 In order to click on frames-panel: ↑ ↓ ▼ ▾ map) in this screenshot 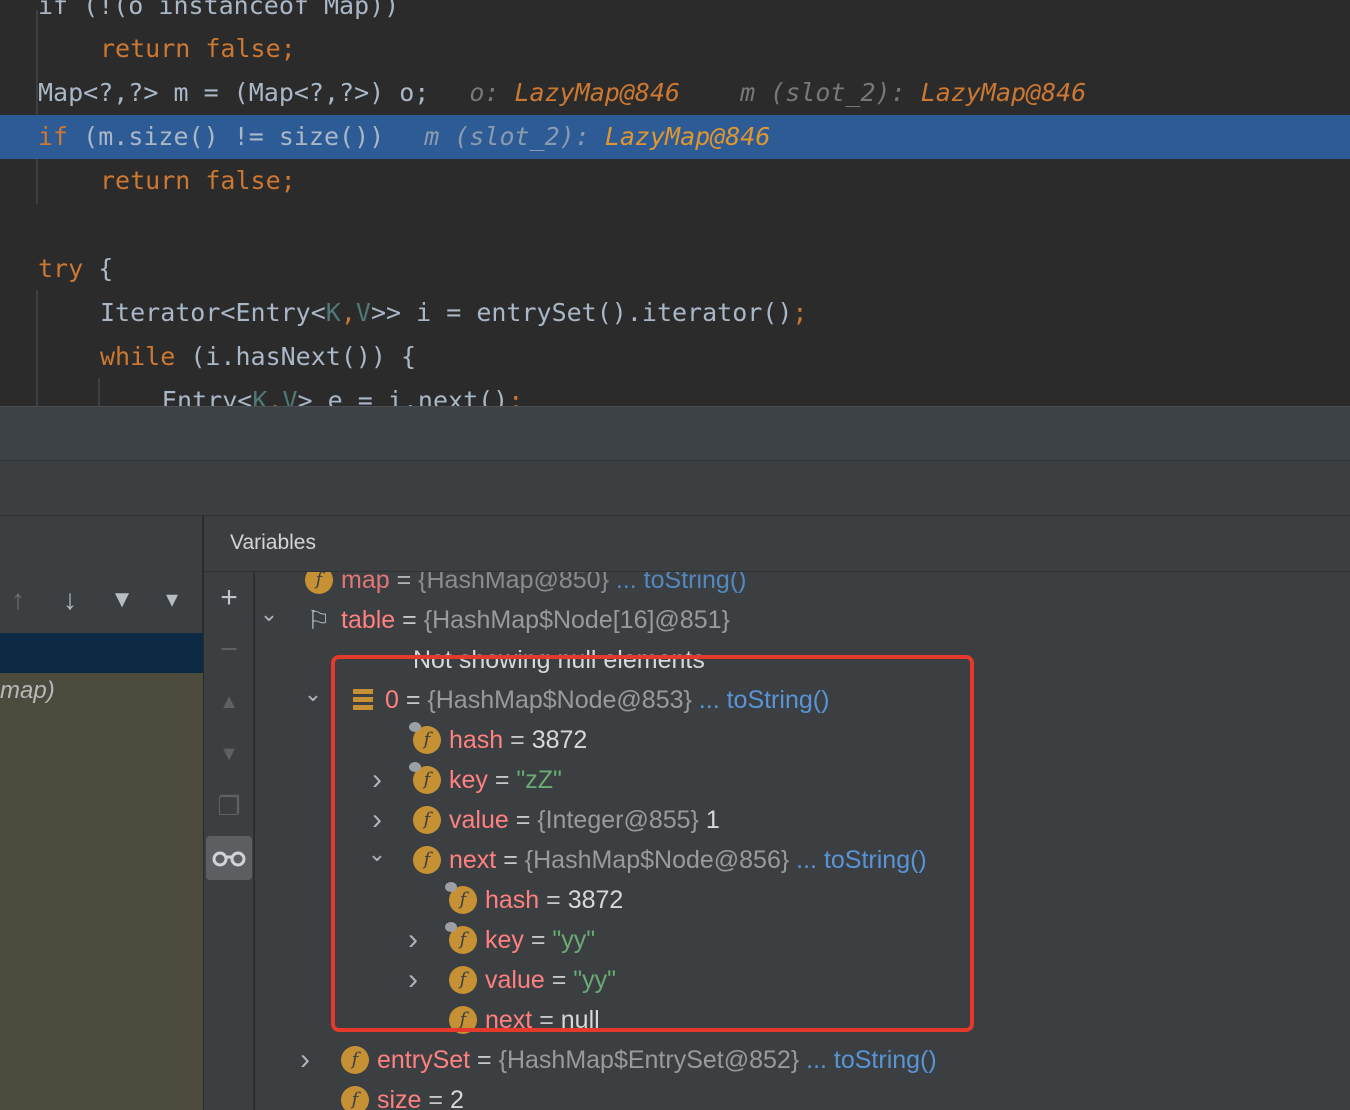, I will do `click(101, 813)`.